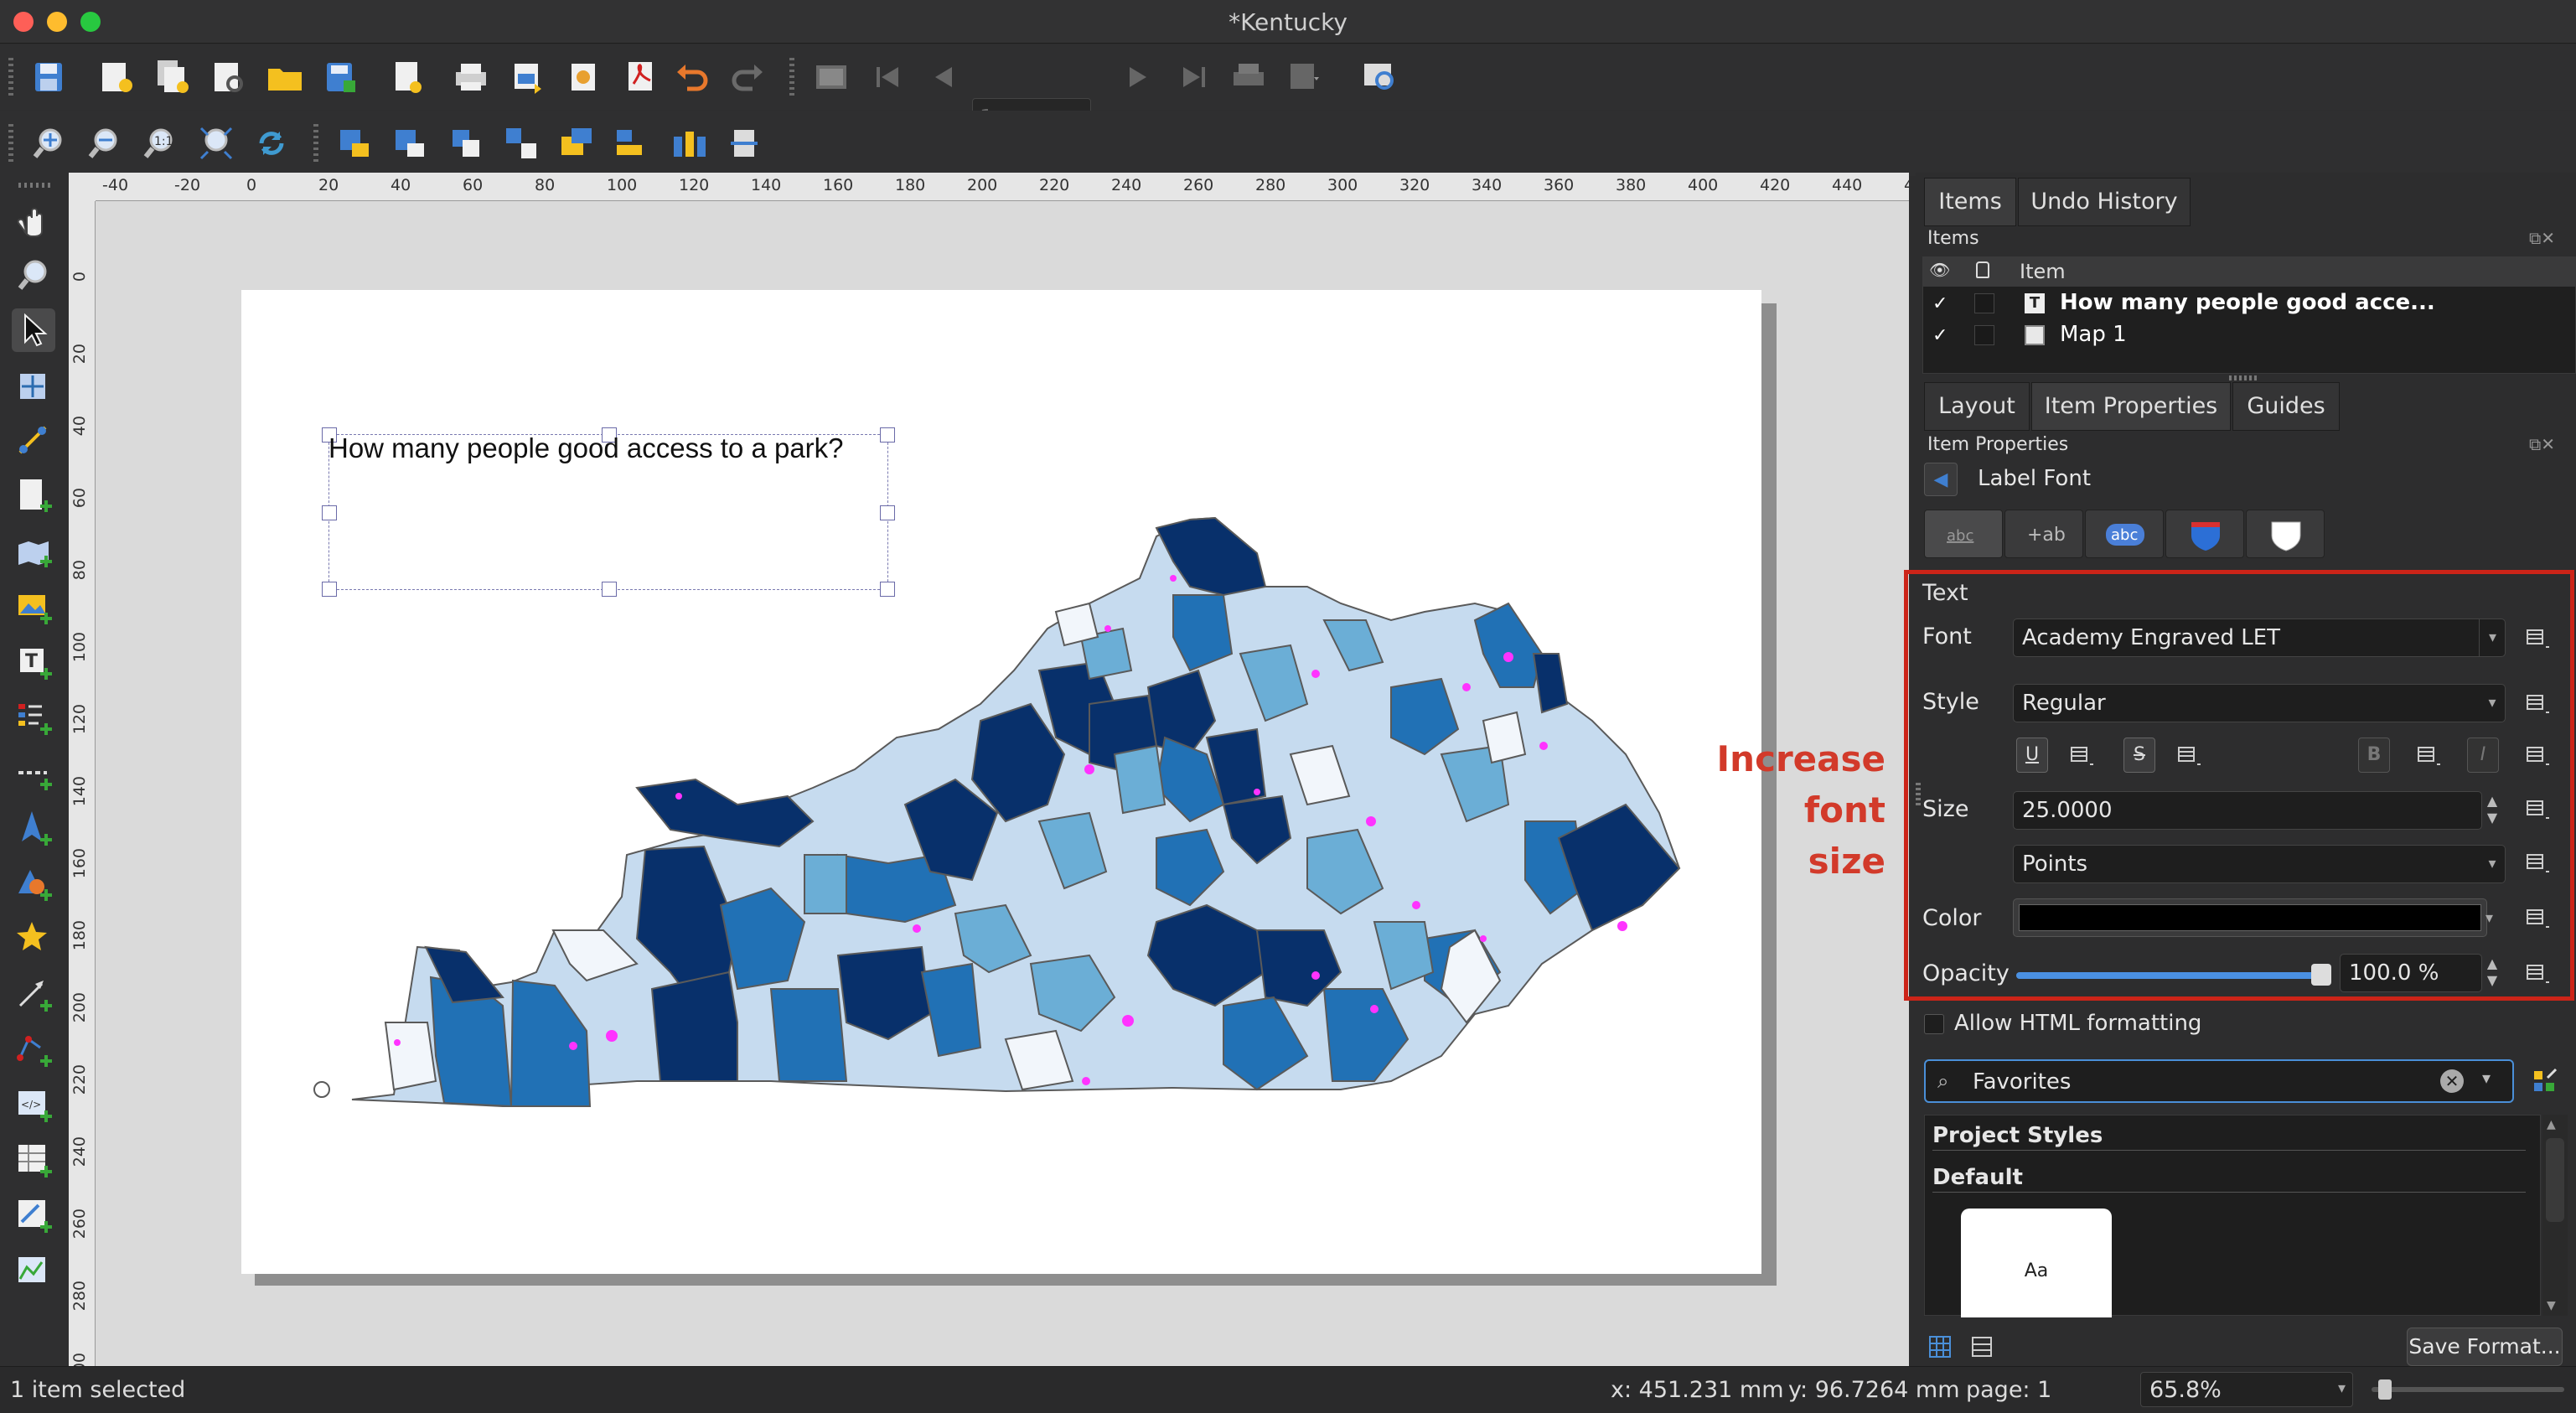 Image resolution: width=2576 pixels, height=1413 pixels. What do you see at coordinates (2259, 703) in the screenshot?
I see `style-combo: Regular` at bounding box center [2259, 703].